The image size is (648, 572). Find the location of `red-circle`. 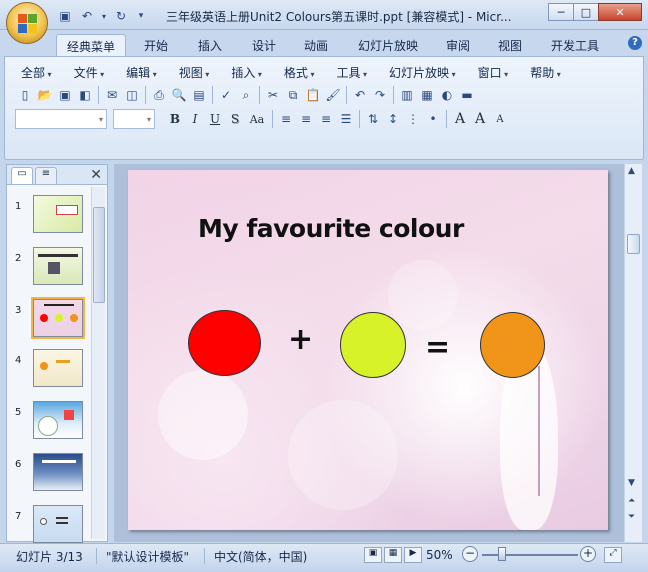

red-circle is located at coordinates (224, 343).